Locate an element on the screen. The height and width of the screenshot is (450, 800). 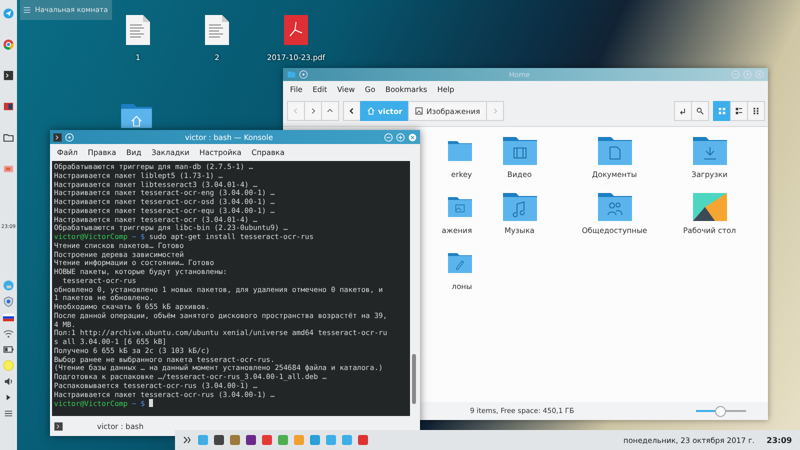
search-icon is located at coordinates (700, 111).